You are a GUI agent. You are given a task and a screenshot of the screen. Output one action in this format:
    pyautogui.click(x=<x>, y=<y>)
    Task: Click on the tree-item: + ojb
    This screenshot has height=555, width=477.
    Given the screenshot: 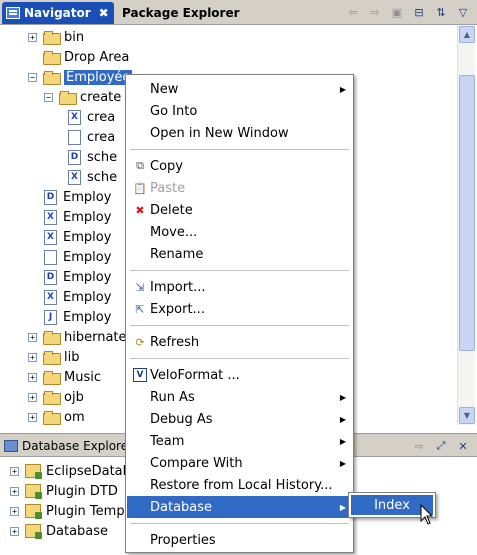 What is the action you would take?
    pyautogui.click(x=56, y=397)
    